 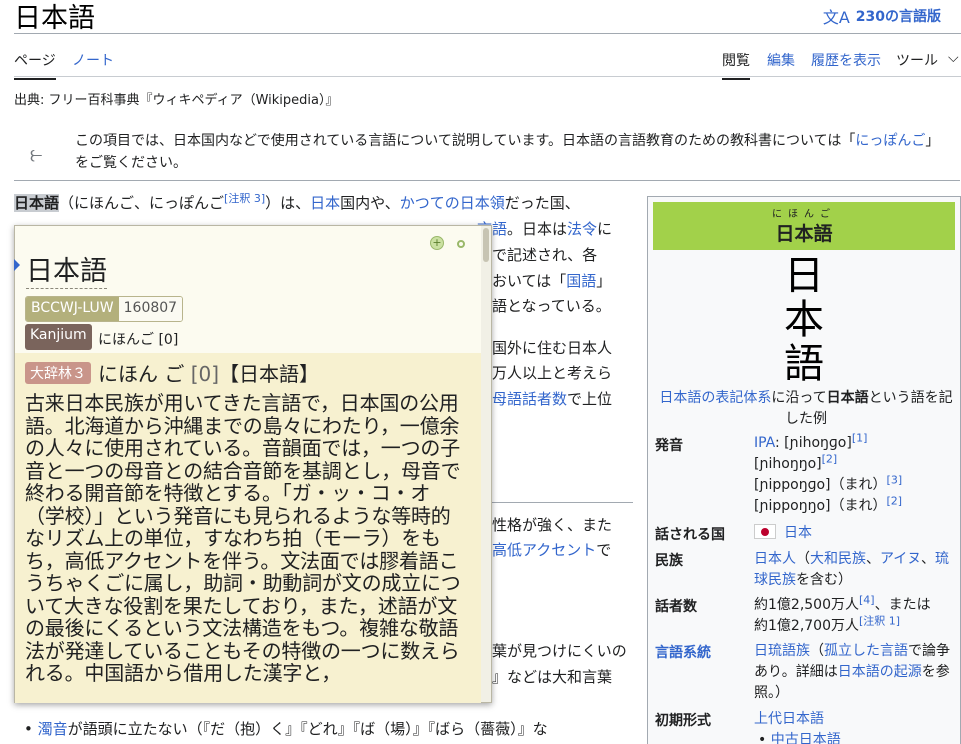 I want to click on calligraphy-char-3: 語, so click(x=804, y=364).